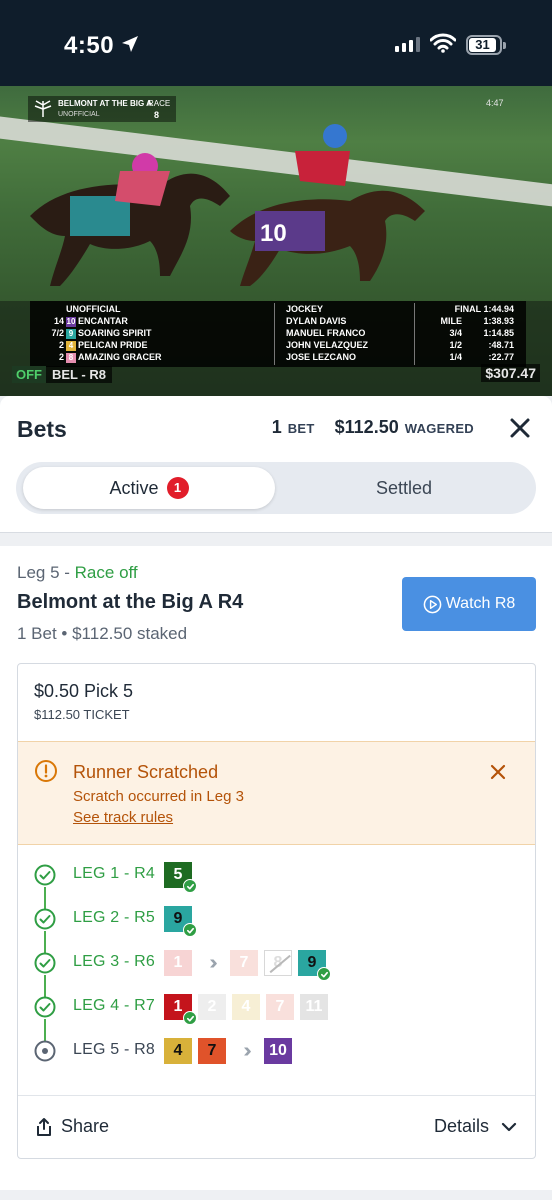 This screenshot has width=552, height=1200. Describe the element at coordinates (106, 572) in the screenshot. I see `race-status: Race off` at that location.